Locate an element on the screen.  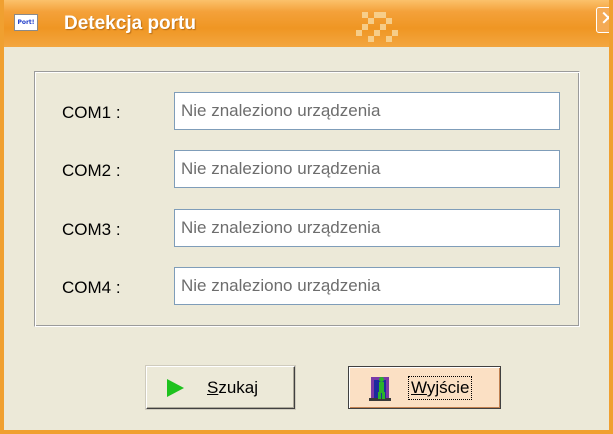
com3-label: COM3 : is located at coordinates (91, 229).